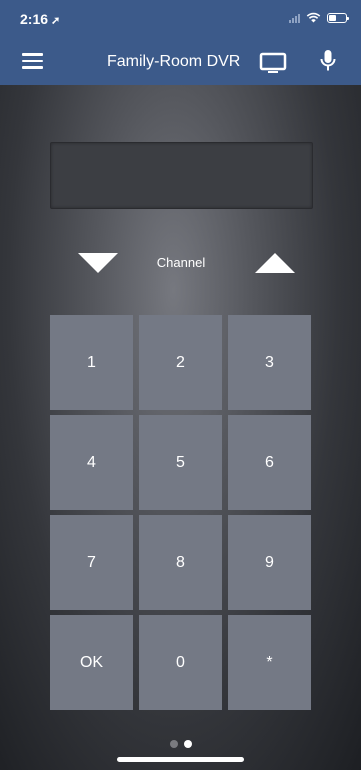 The image size is (361, 770). Describe the element at coordinates (328, 62) in the screenshot. I see `microphone-icon` at that location.